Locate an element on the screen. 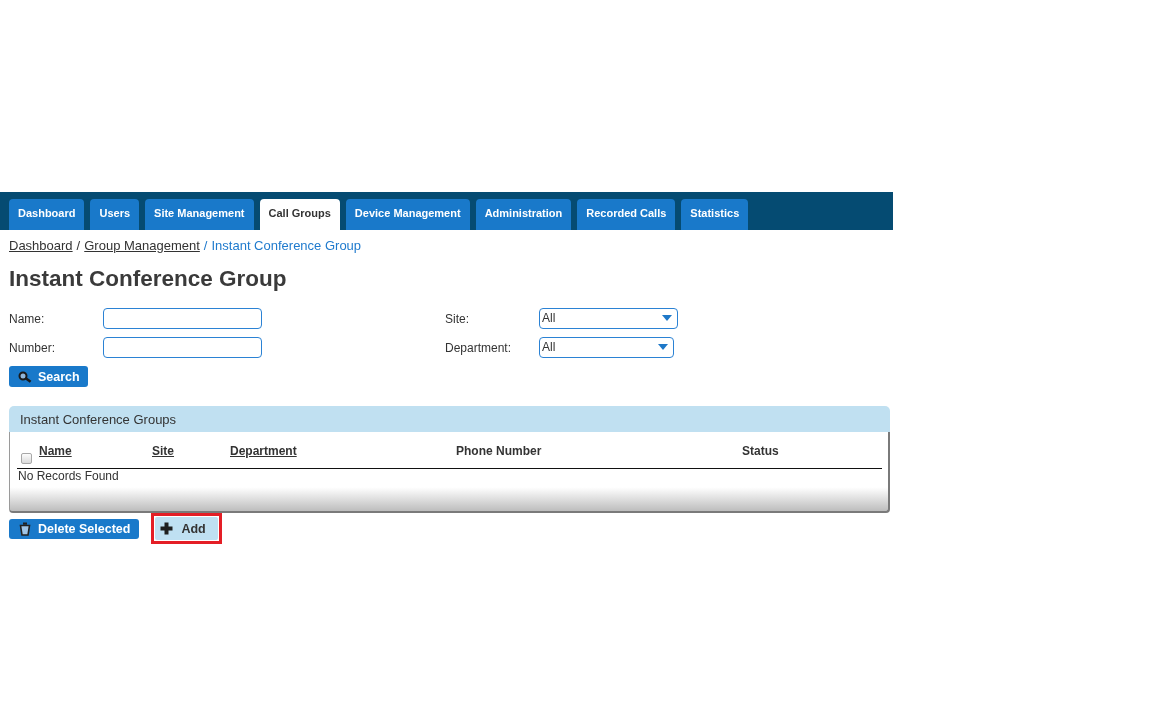 The width and height of the screenshot is (1152, 707). search-button: Search is located at coordinates (48, 376).